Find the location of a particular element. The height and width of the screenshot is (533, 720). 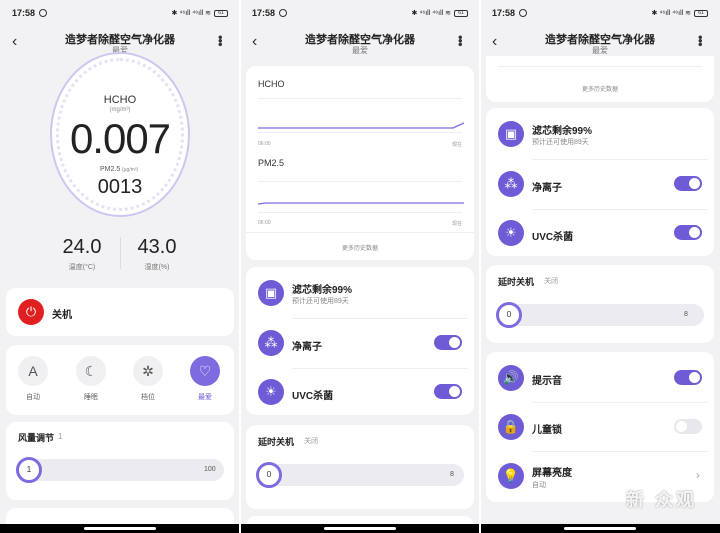

pm25-value: 0013 is located at coordinates (120, 187).